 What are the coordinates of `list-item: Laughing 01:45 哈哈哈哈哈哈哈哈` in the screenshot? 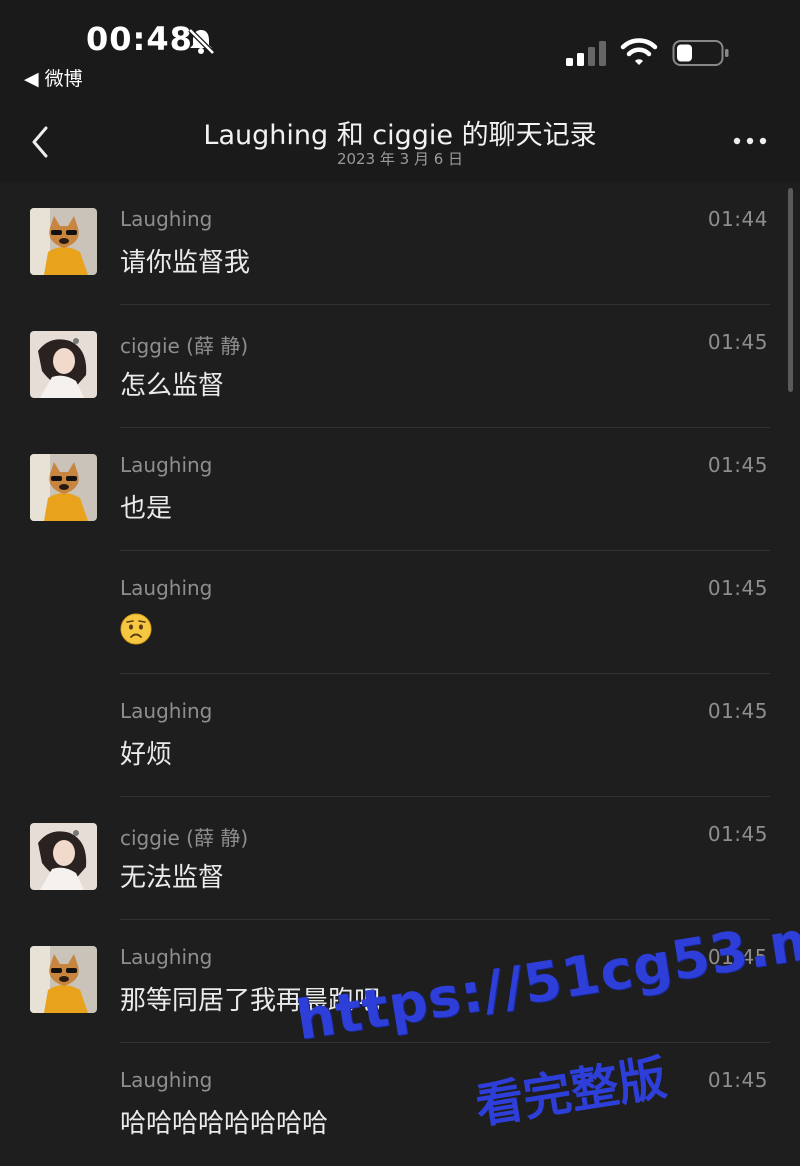 It's located at (393, 1104).